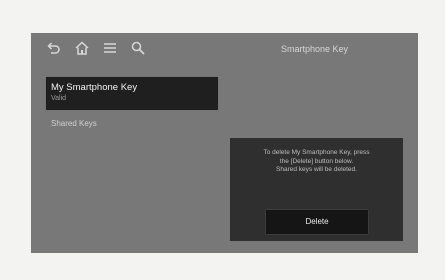  I want to click on key-name: My Smartphone Key, so click(94, 87).